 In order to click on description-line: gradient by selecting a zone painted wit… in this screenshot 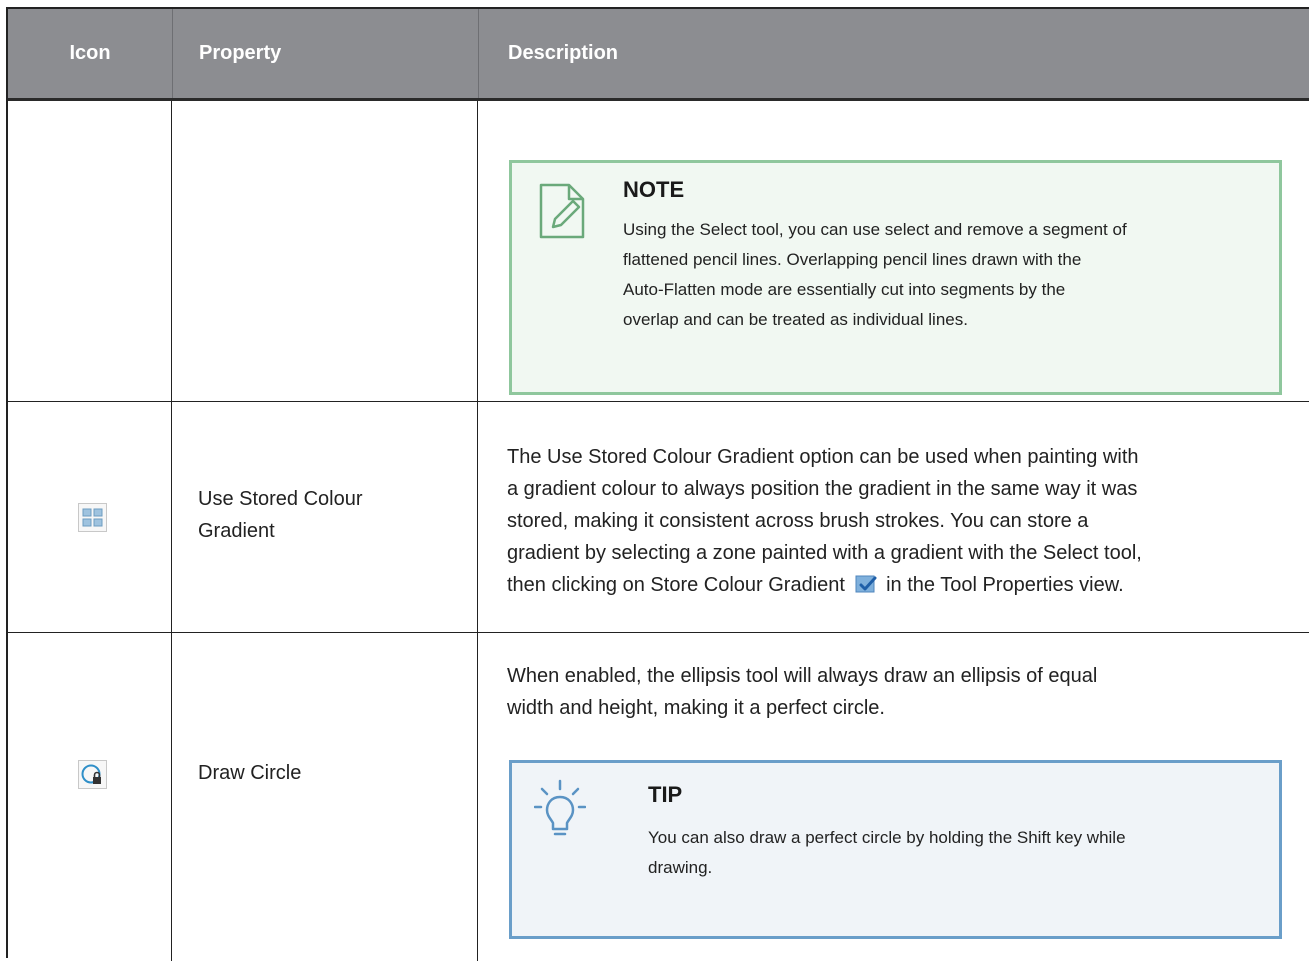, I will do `click(824, 553)`.